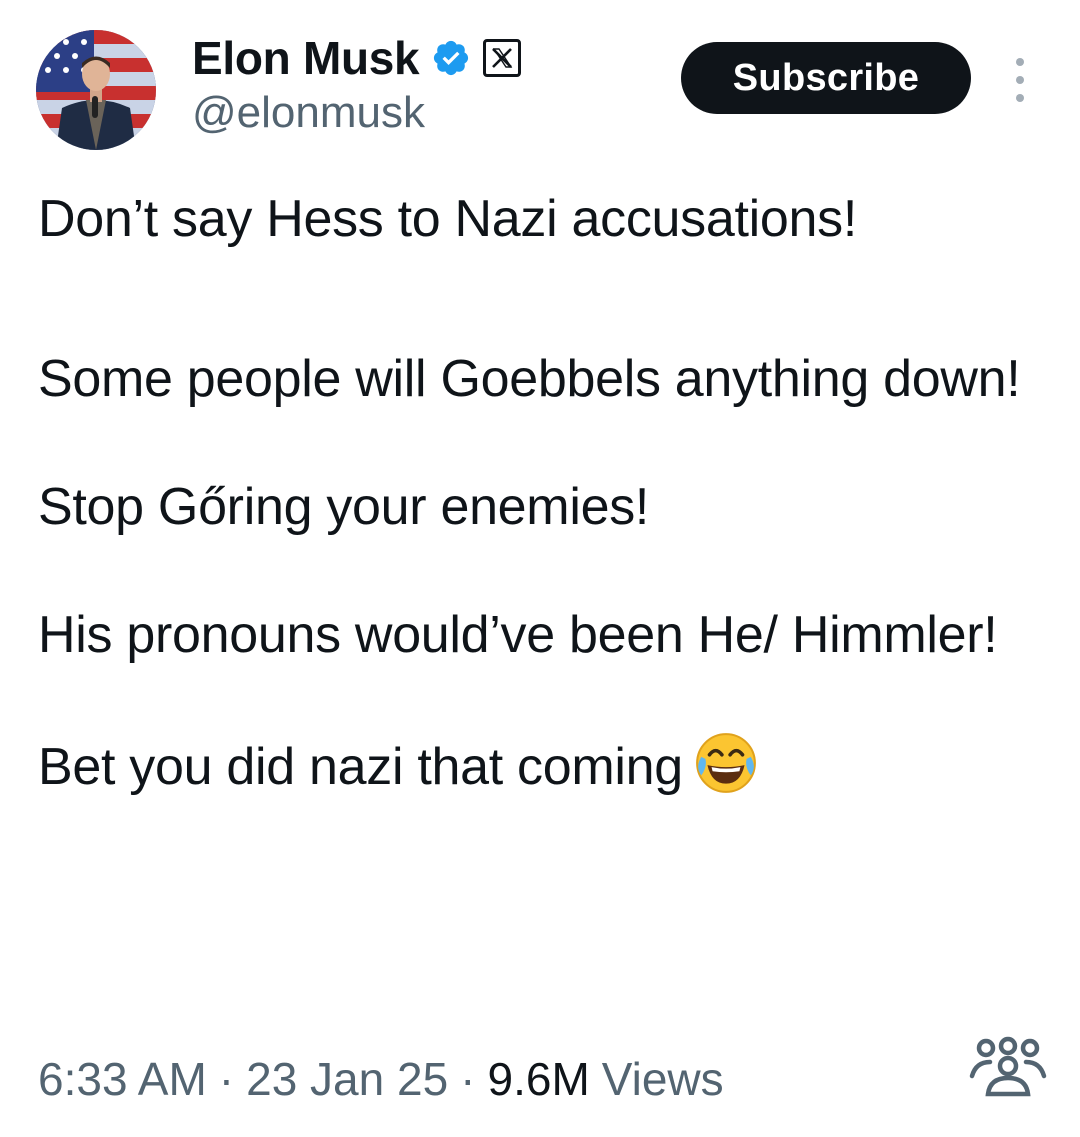 The height and width of the screenshot is (1137, 1080). What do you see at coordinates (451, 58) in the screenshot?
I see `verified-badge-icon` at bounding box center [451, 58].